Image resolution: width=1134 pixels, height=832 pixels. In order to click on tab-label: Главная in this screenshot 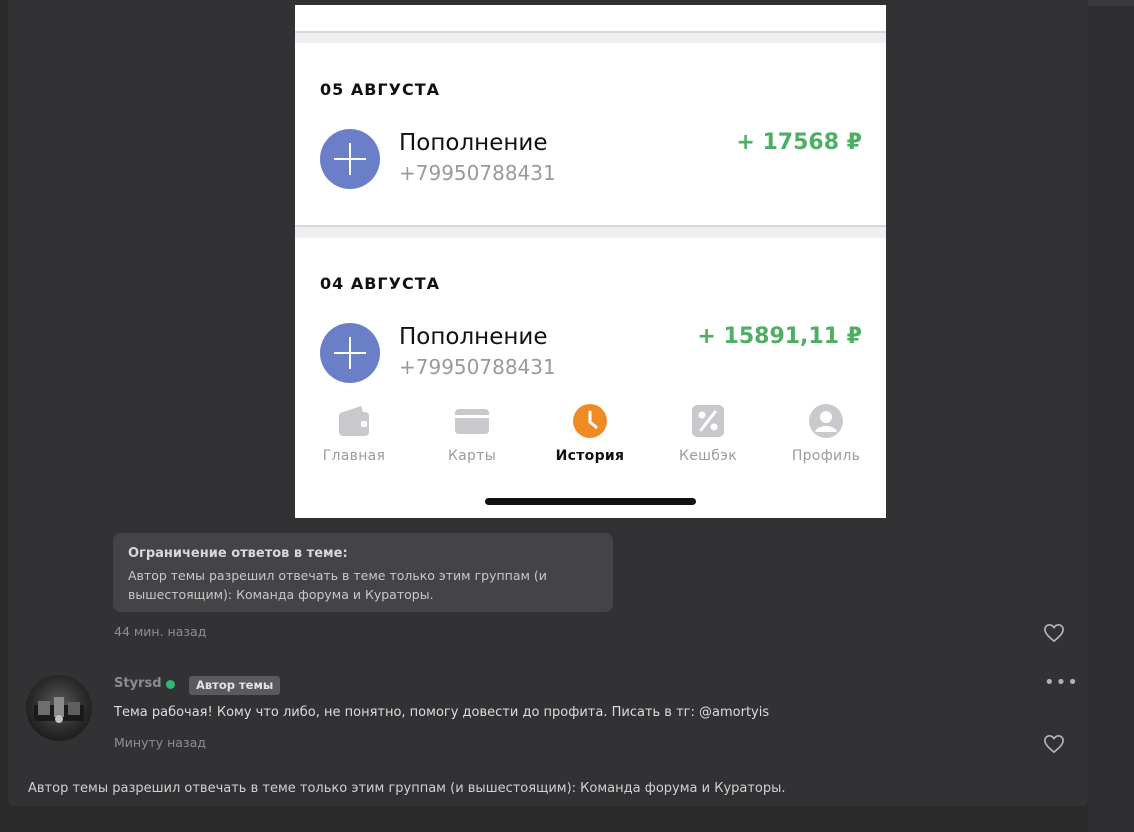, I will do `click(354, 456)`.